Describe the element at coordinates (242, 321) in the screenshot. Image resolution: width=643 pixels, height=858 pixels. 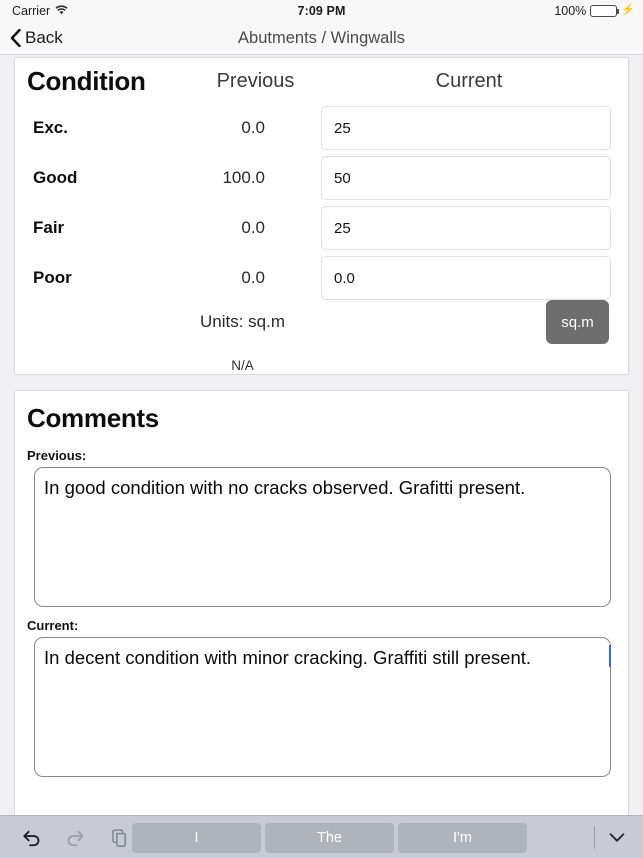
I see `units-label: Units: sq.m` at that location.